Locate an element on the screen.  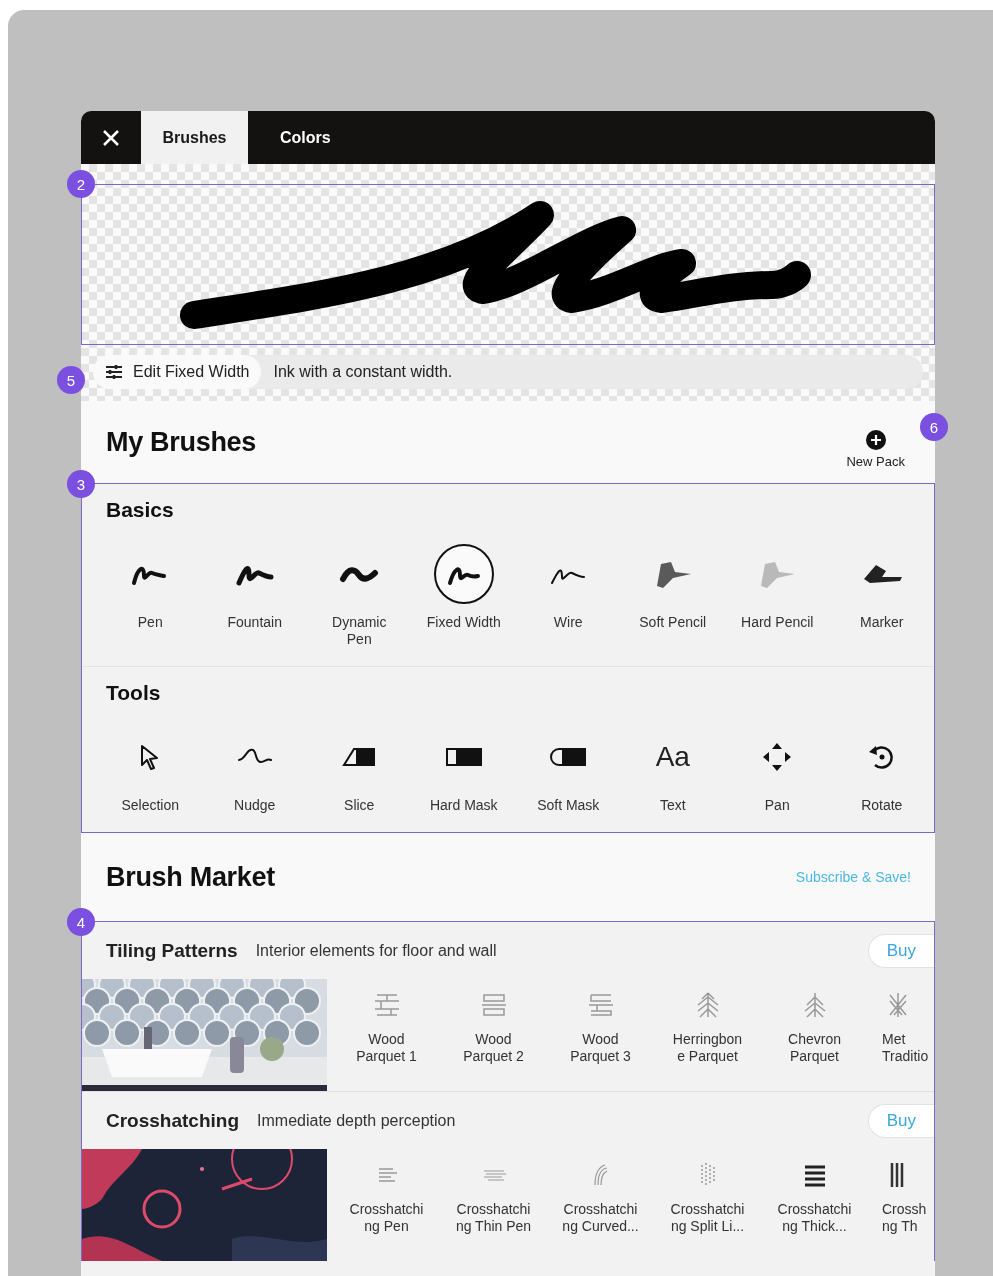
sliders-icon is located at coordinates (114, 372).